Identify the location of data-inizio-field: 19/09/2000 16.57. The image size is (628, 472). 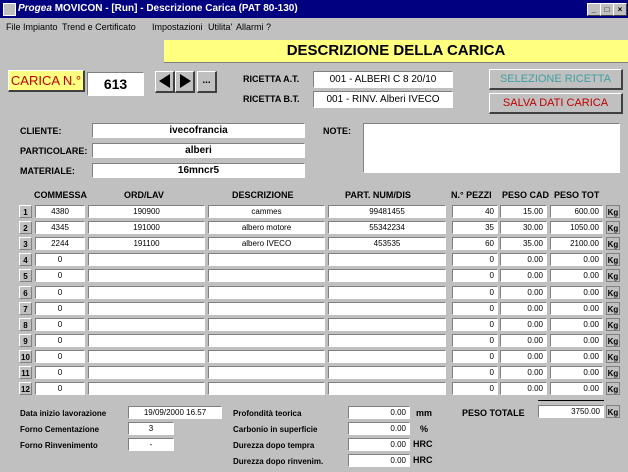
(175, 412).